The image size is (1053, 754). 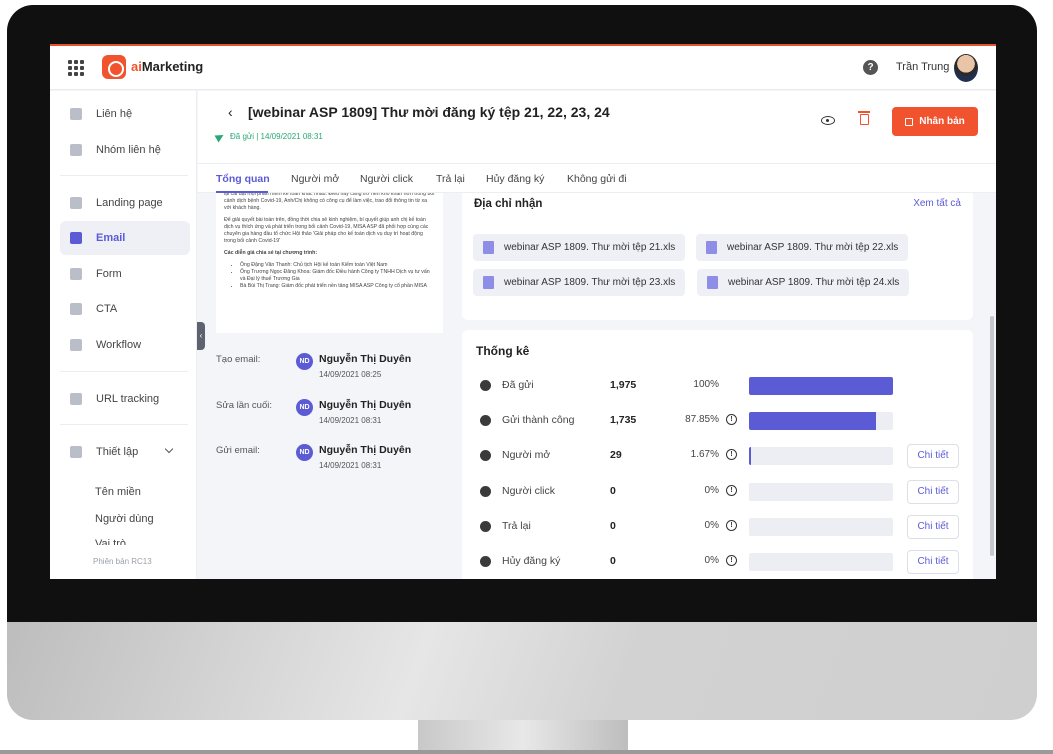 I want to click on stat-label: Gửi thành công, so click(x=538, y=420).